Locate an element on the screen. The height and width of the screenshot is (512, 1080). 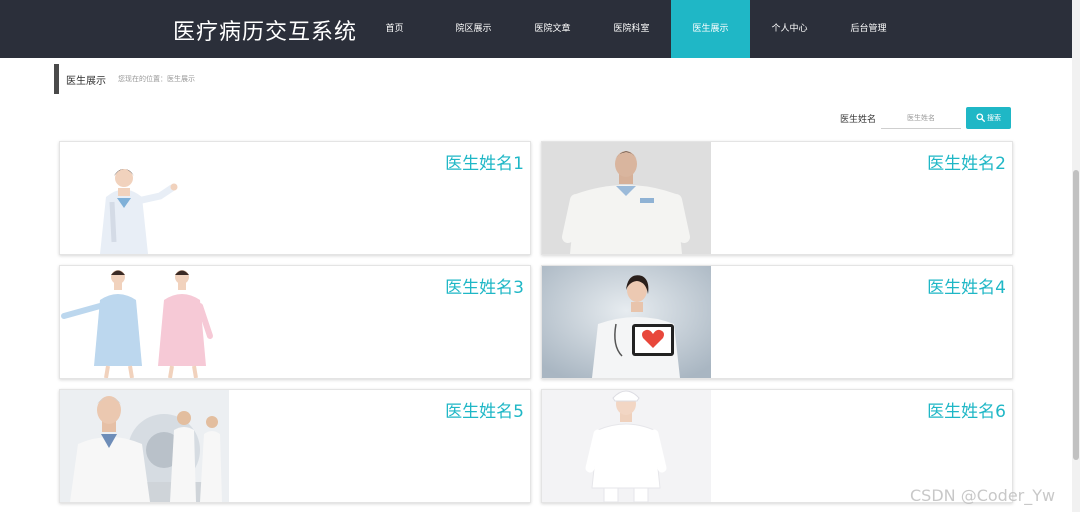
nav-item-doctors: 医生展示 is located at coordinates (710, 29).